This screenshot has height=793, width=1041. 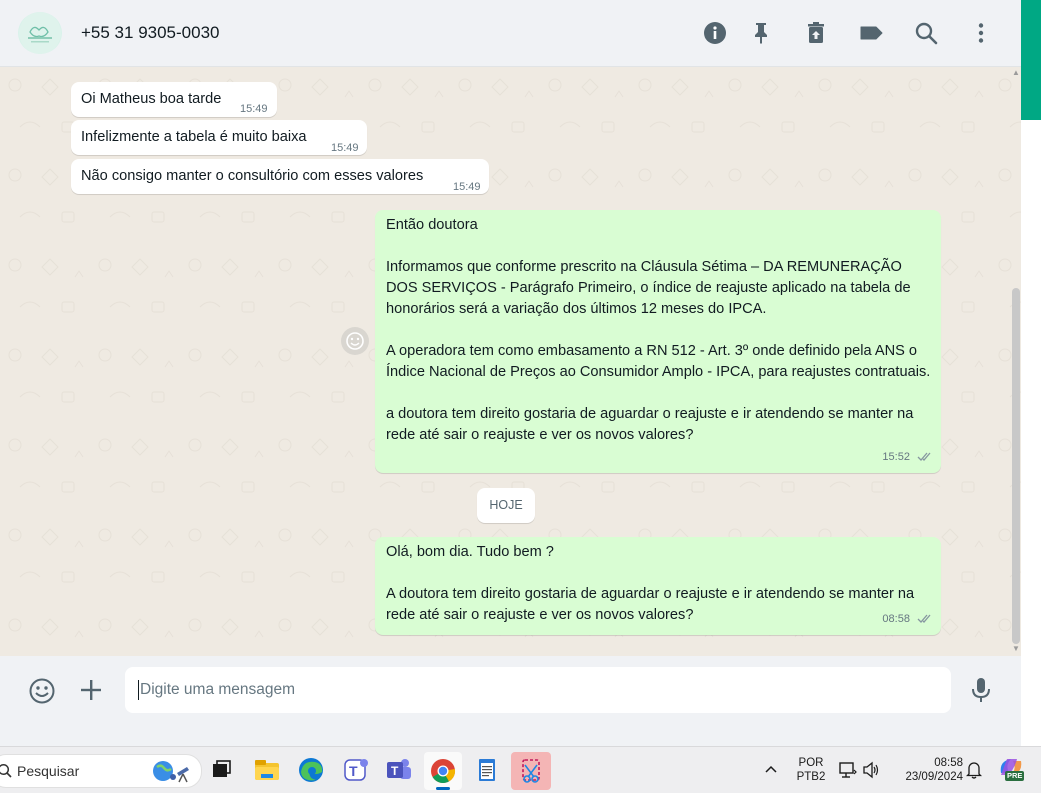 I want to click on microphone-icon, so click(x=981, y=690).